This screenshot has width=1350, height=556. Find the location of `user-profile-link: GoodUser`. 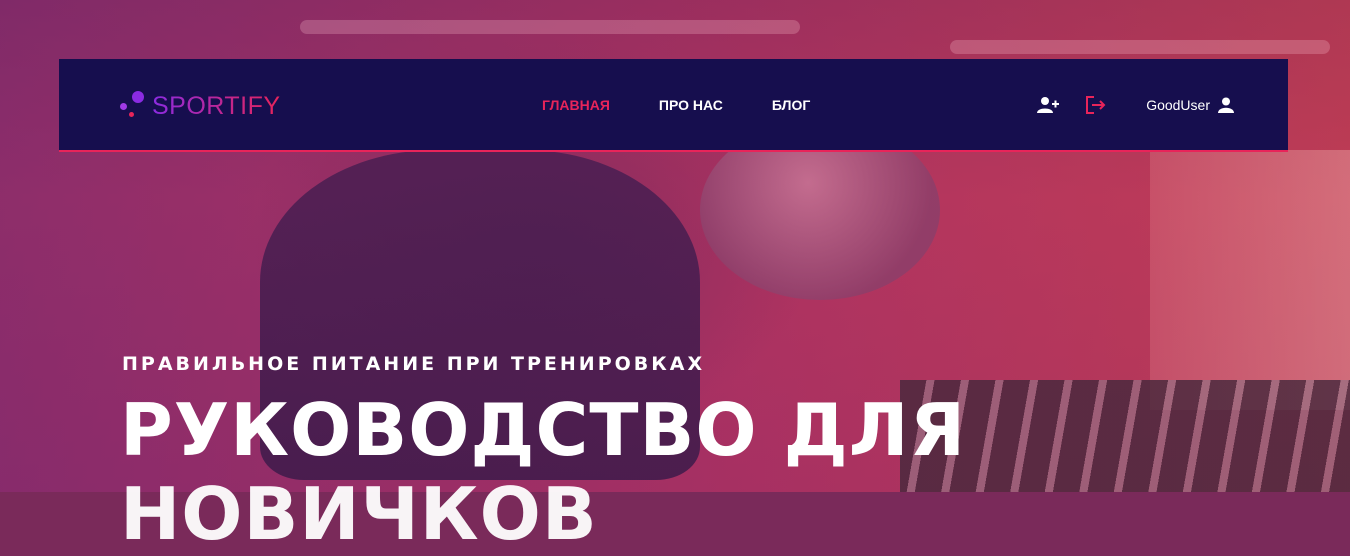

user-profile-link: GoodUser is located at coordinates (1190, 105).